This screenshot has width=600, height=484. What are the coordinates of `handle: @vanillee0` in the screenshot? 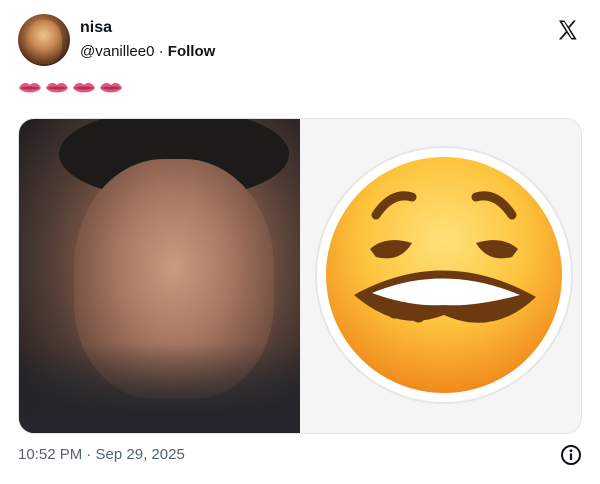 It's located at (117, 51).